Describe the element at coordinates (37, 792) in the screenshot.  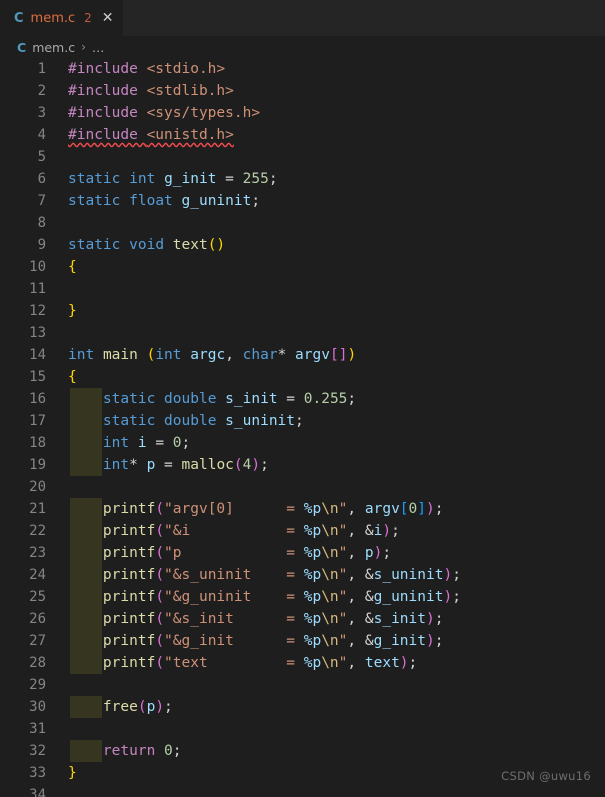
I see `line-number: 34` at that location.